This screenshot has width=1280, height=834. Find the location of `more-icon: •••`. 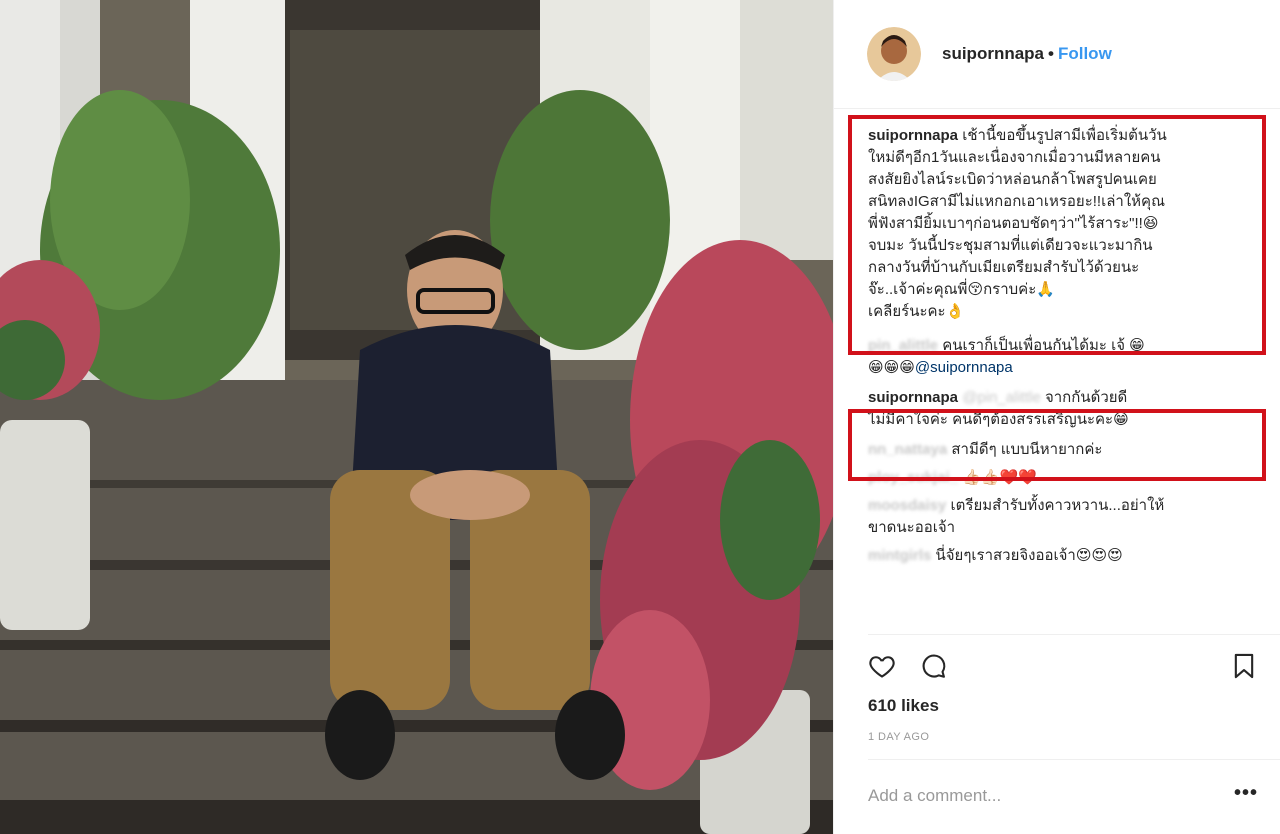

more-icon: ••• is located at coordinates (1246, 793).